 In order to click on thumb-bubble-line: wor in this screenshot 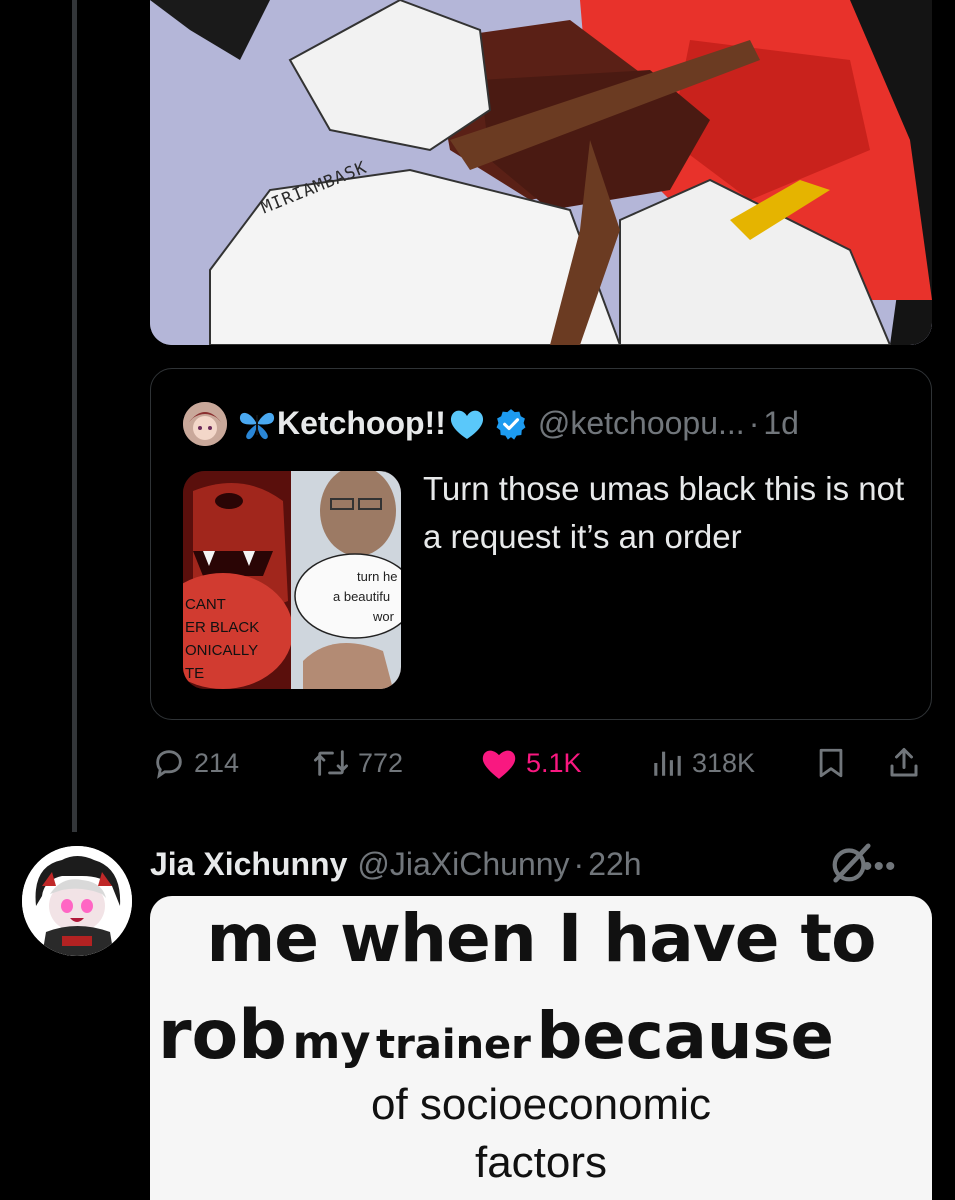, I will do `click(383, 616)`.